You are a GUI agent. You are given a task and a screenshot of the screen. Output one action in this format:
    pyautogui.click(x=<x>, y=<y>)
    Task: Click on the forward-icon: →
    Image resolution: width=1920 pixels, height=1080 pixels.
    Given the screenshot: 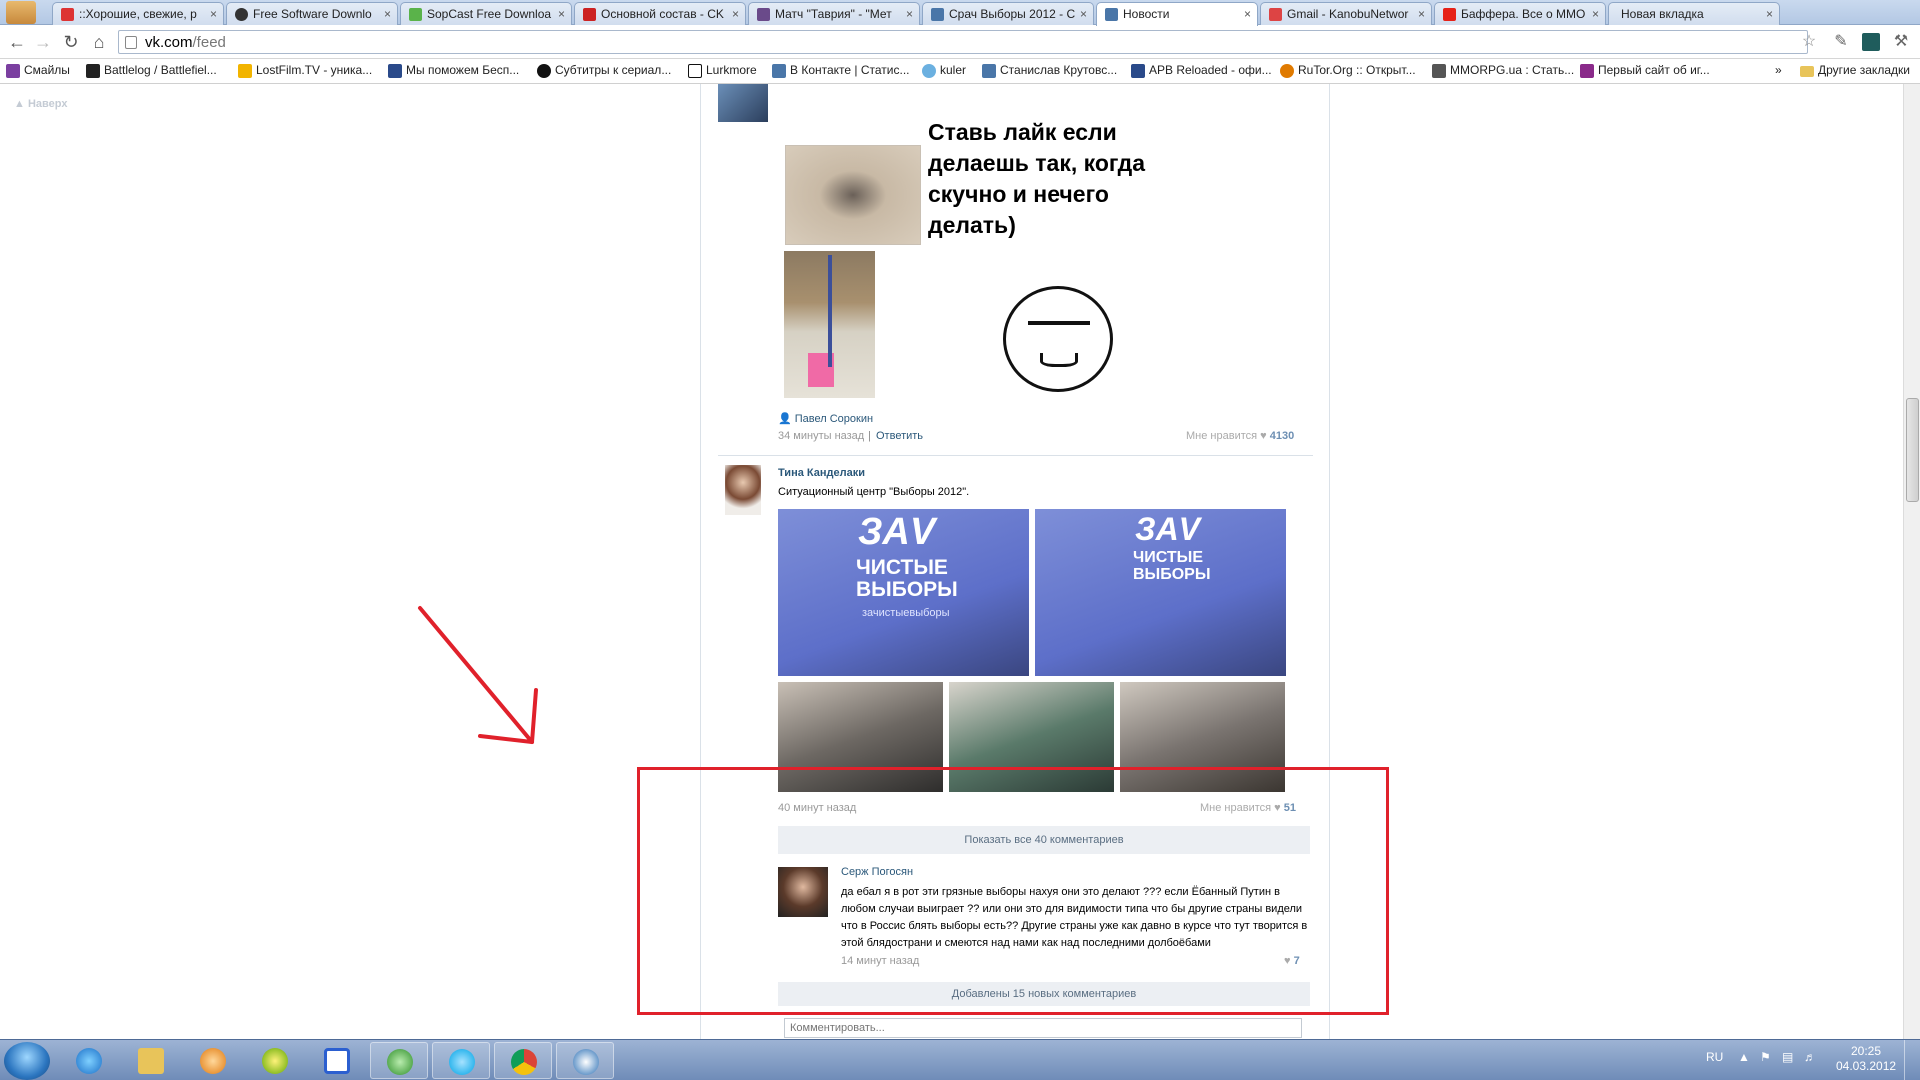 What is the action you would take?
    pyautogui.click(x=43, y=42)
    